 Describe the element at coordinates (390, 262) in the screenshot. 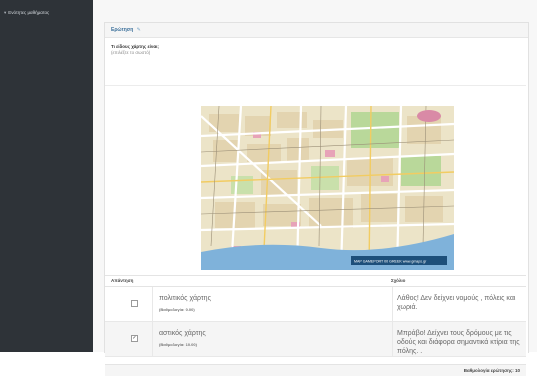

I see `map-caption: ΜΑΡ GAMEPORT 00 GREEK www.gmaps.gr` at that location.